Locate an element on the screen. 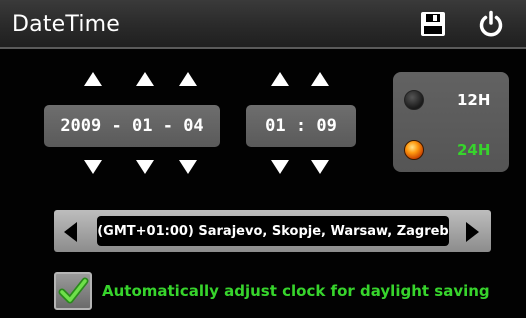 The image size is (526, 318). minute-value: 09 is located at coordinates (326, 126).